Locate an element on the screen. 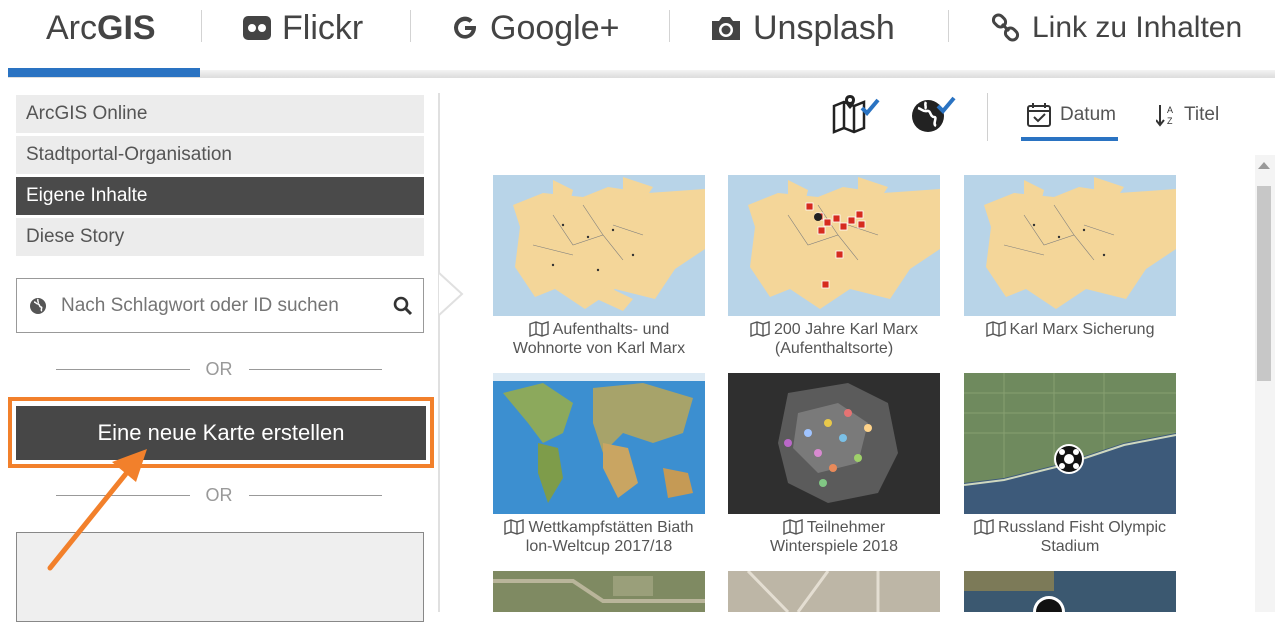 The width and height of the screenshot is (1275, 622). panel-notch is located at coordinates (451, 294).